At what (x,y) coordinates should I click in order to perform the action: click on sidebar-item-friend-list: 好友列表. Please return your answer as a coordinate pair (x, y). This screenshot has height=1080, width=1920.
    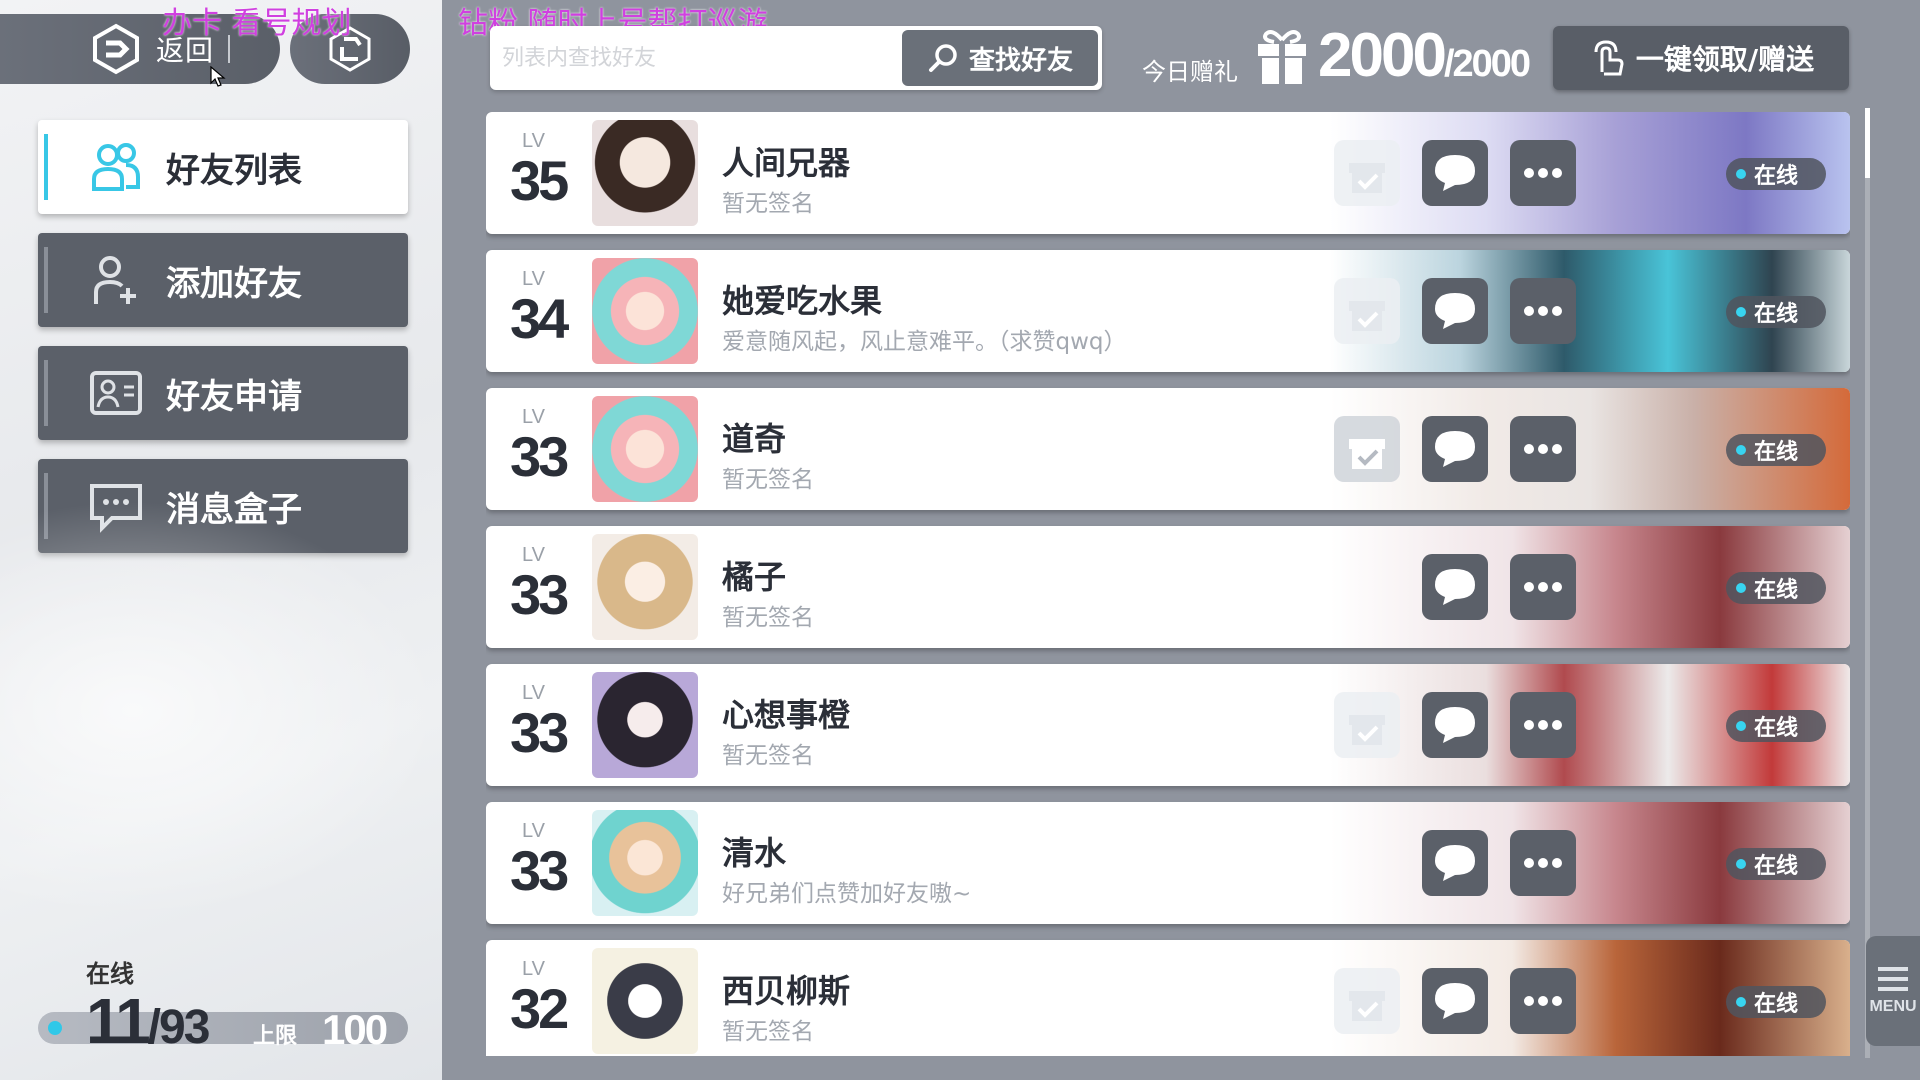
    Looking at the image, I should click on (223, 167).